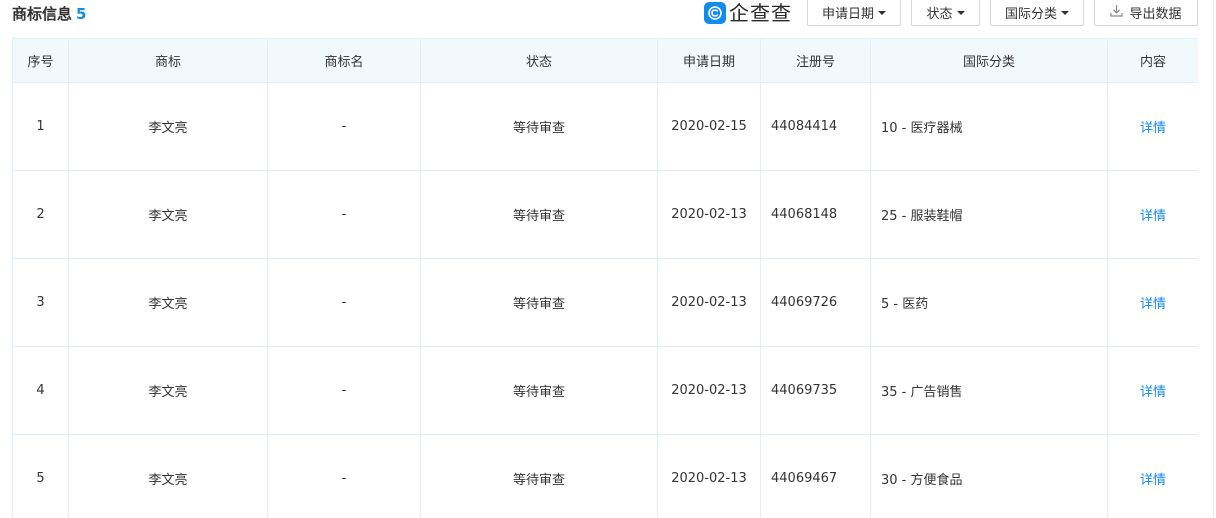  I want to click on cell-international-class: 35 - 广告销售, so click(989, 390).